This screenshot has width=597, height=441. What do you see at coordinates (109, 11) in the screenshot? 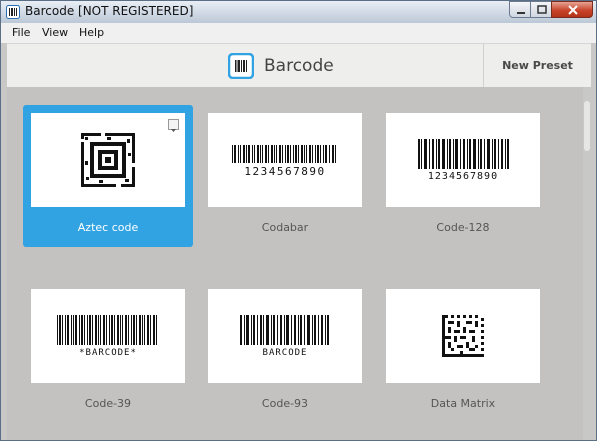
I see `window-title: Barcode [NOT REGISTERED]` at bounding box center [109, 11].